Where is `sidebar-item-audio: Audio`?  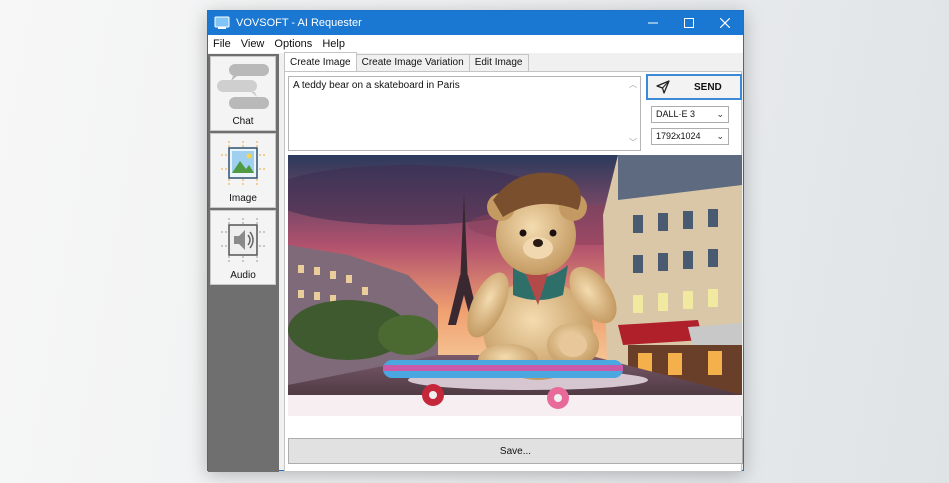 sidebar-item-audio: Audio is located at coordinates (243, 247).